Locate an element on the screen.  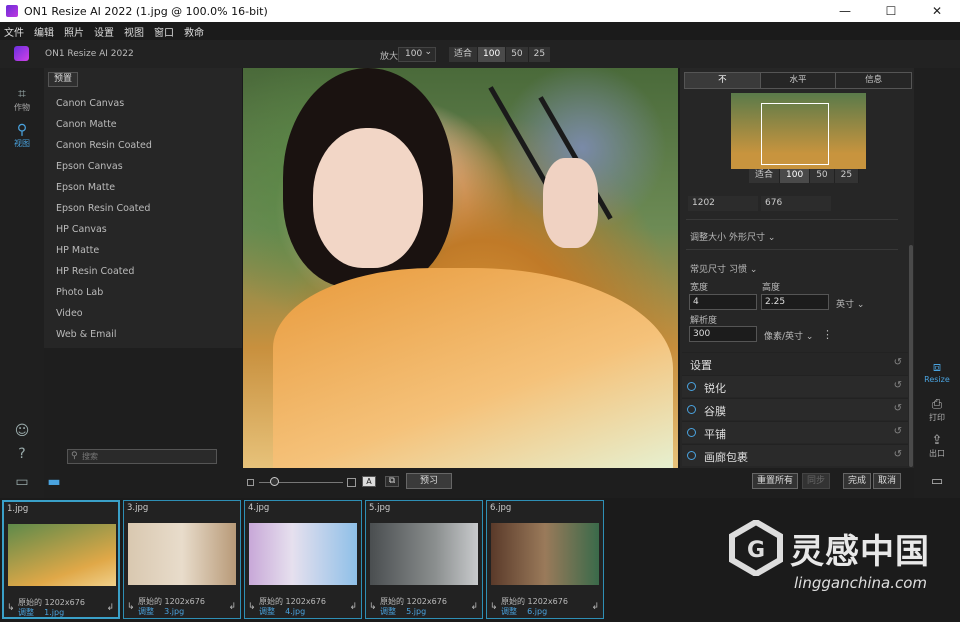
nav-zoom-50: 50 is located at coordinates (822, 176).